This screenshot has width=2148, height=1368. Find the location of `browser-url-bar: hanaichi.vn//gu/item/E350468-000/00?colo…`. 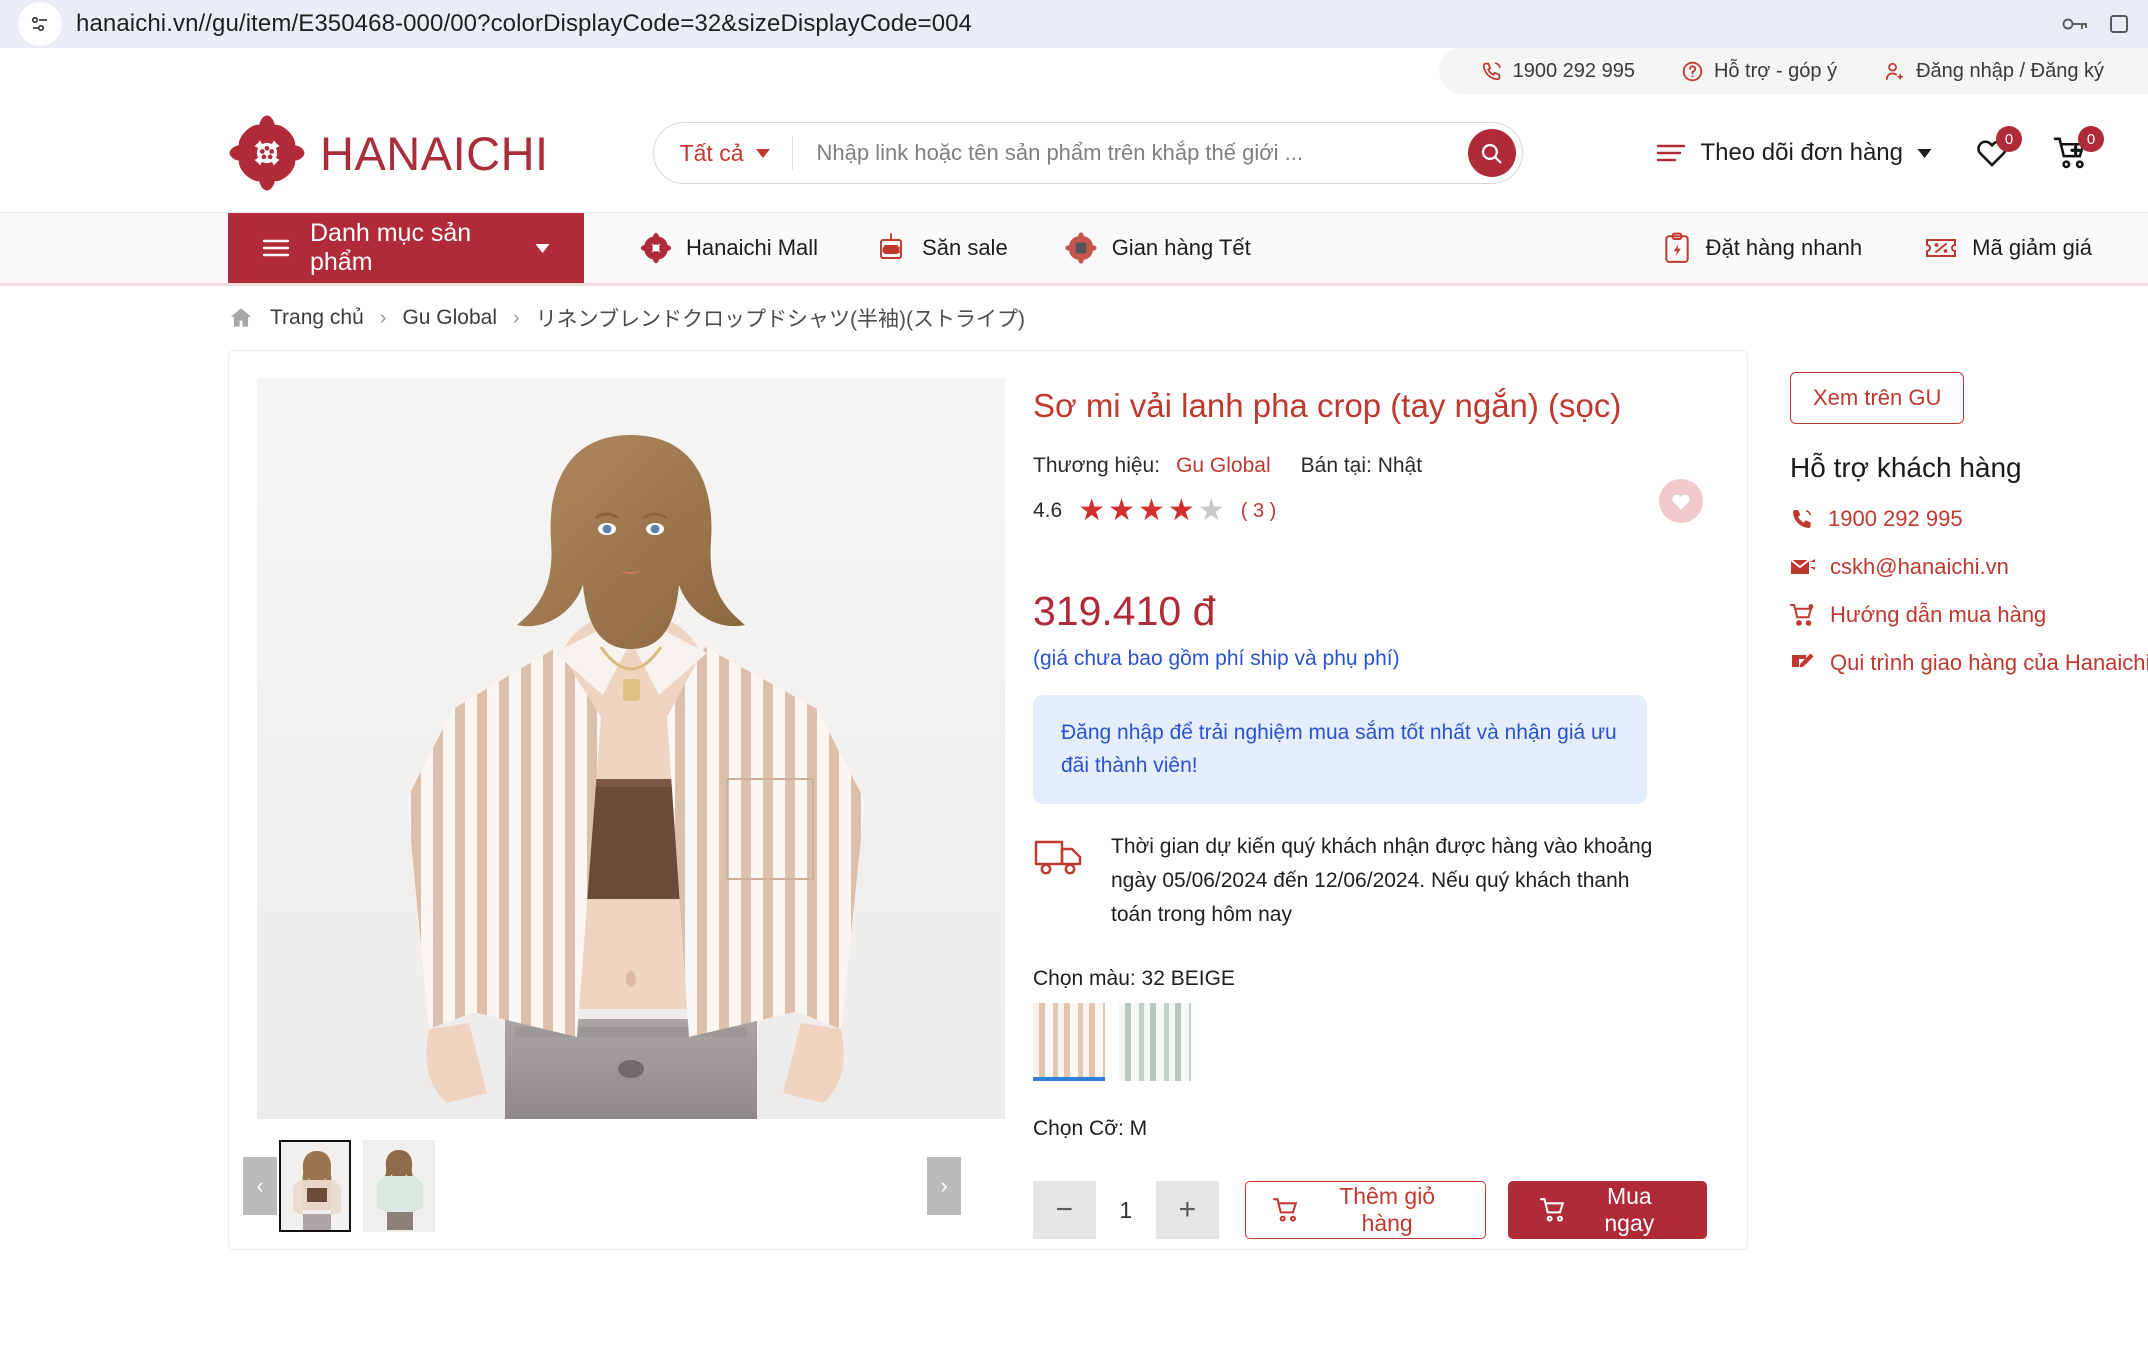

browser-url-bar: hanaichi.vn//gu/item/E350468-000/00?colo… is located at coordinates (1074, 24).